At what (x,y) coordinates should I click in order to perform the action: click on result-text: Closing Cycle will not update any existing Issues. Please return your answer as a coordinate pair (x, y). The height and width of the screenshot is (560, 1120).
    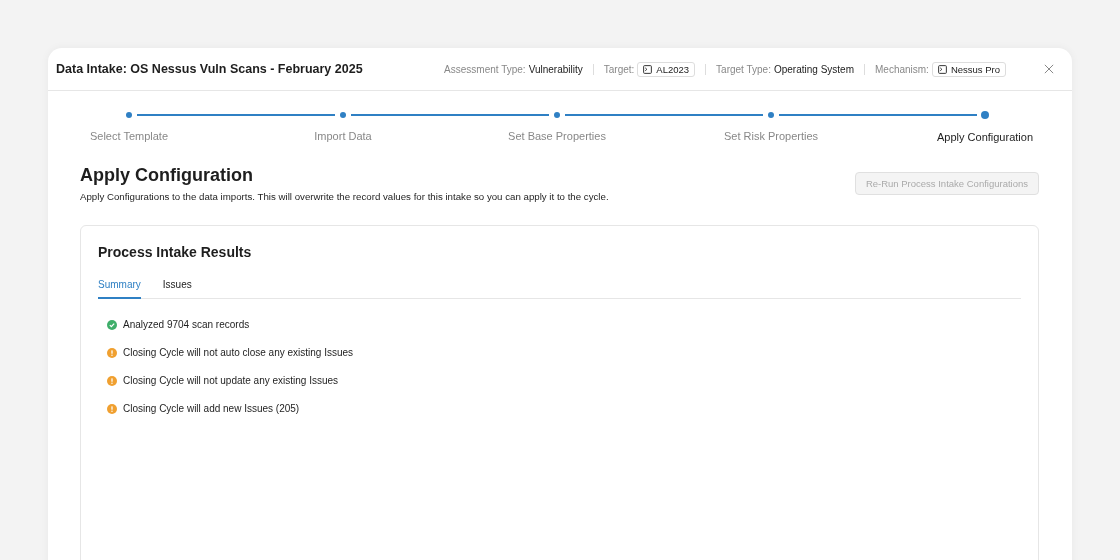
    Looking at the image, I should click on (231, 380).